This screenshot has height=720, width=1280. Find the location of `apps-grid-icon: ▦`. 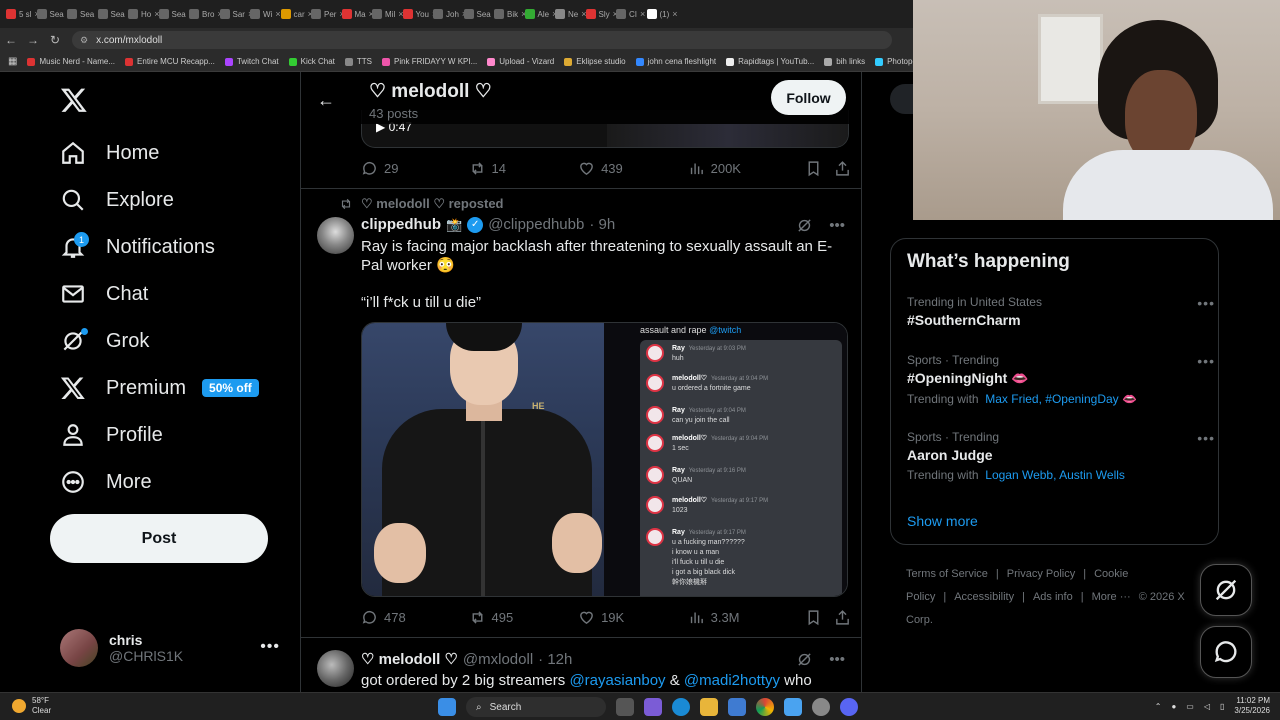

apps-grid-icon: ▦ is located at coordinates (12, 61).